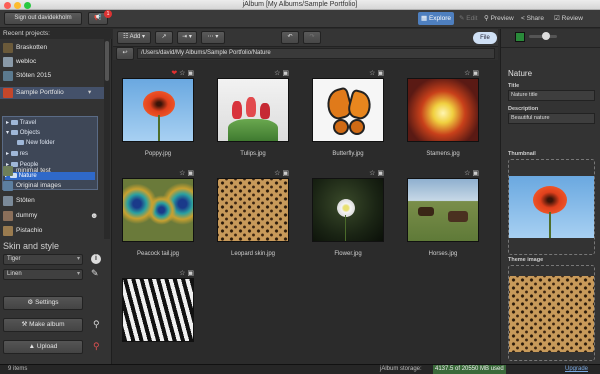 The height and width of the screenshot is (374, 600). What do you see at coordinates (31, 246) in the screenshot?
I see `skin-and-style-heading: Skin and style` at bounding box center [31, 246].